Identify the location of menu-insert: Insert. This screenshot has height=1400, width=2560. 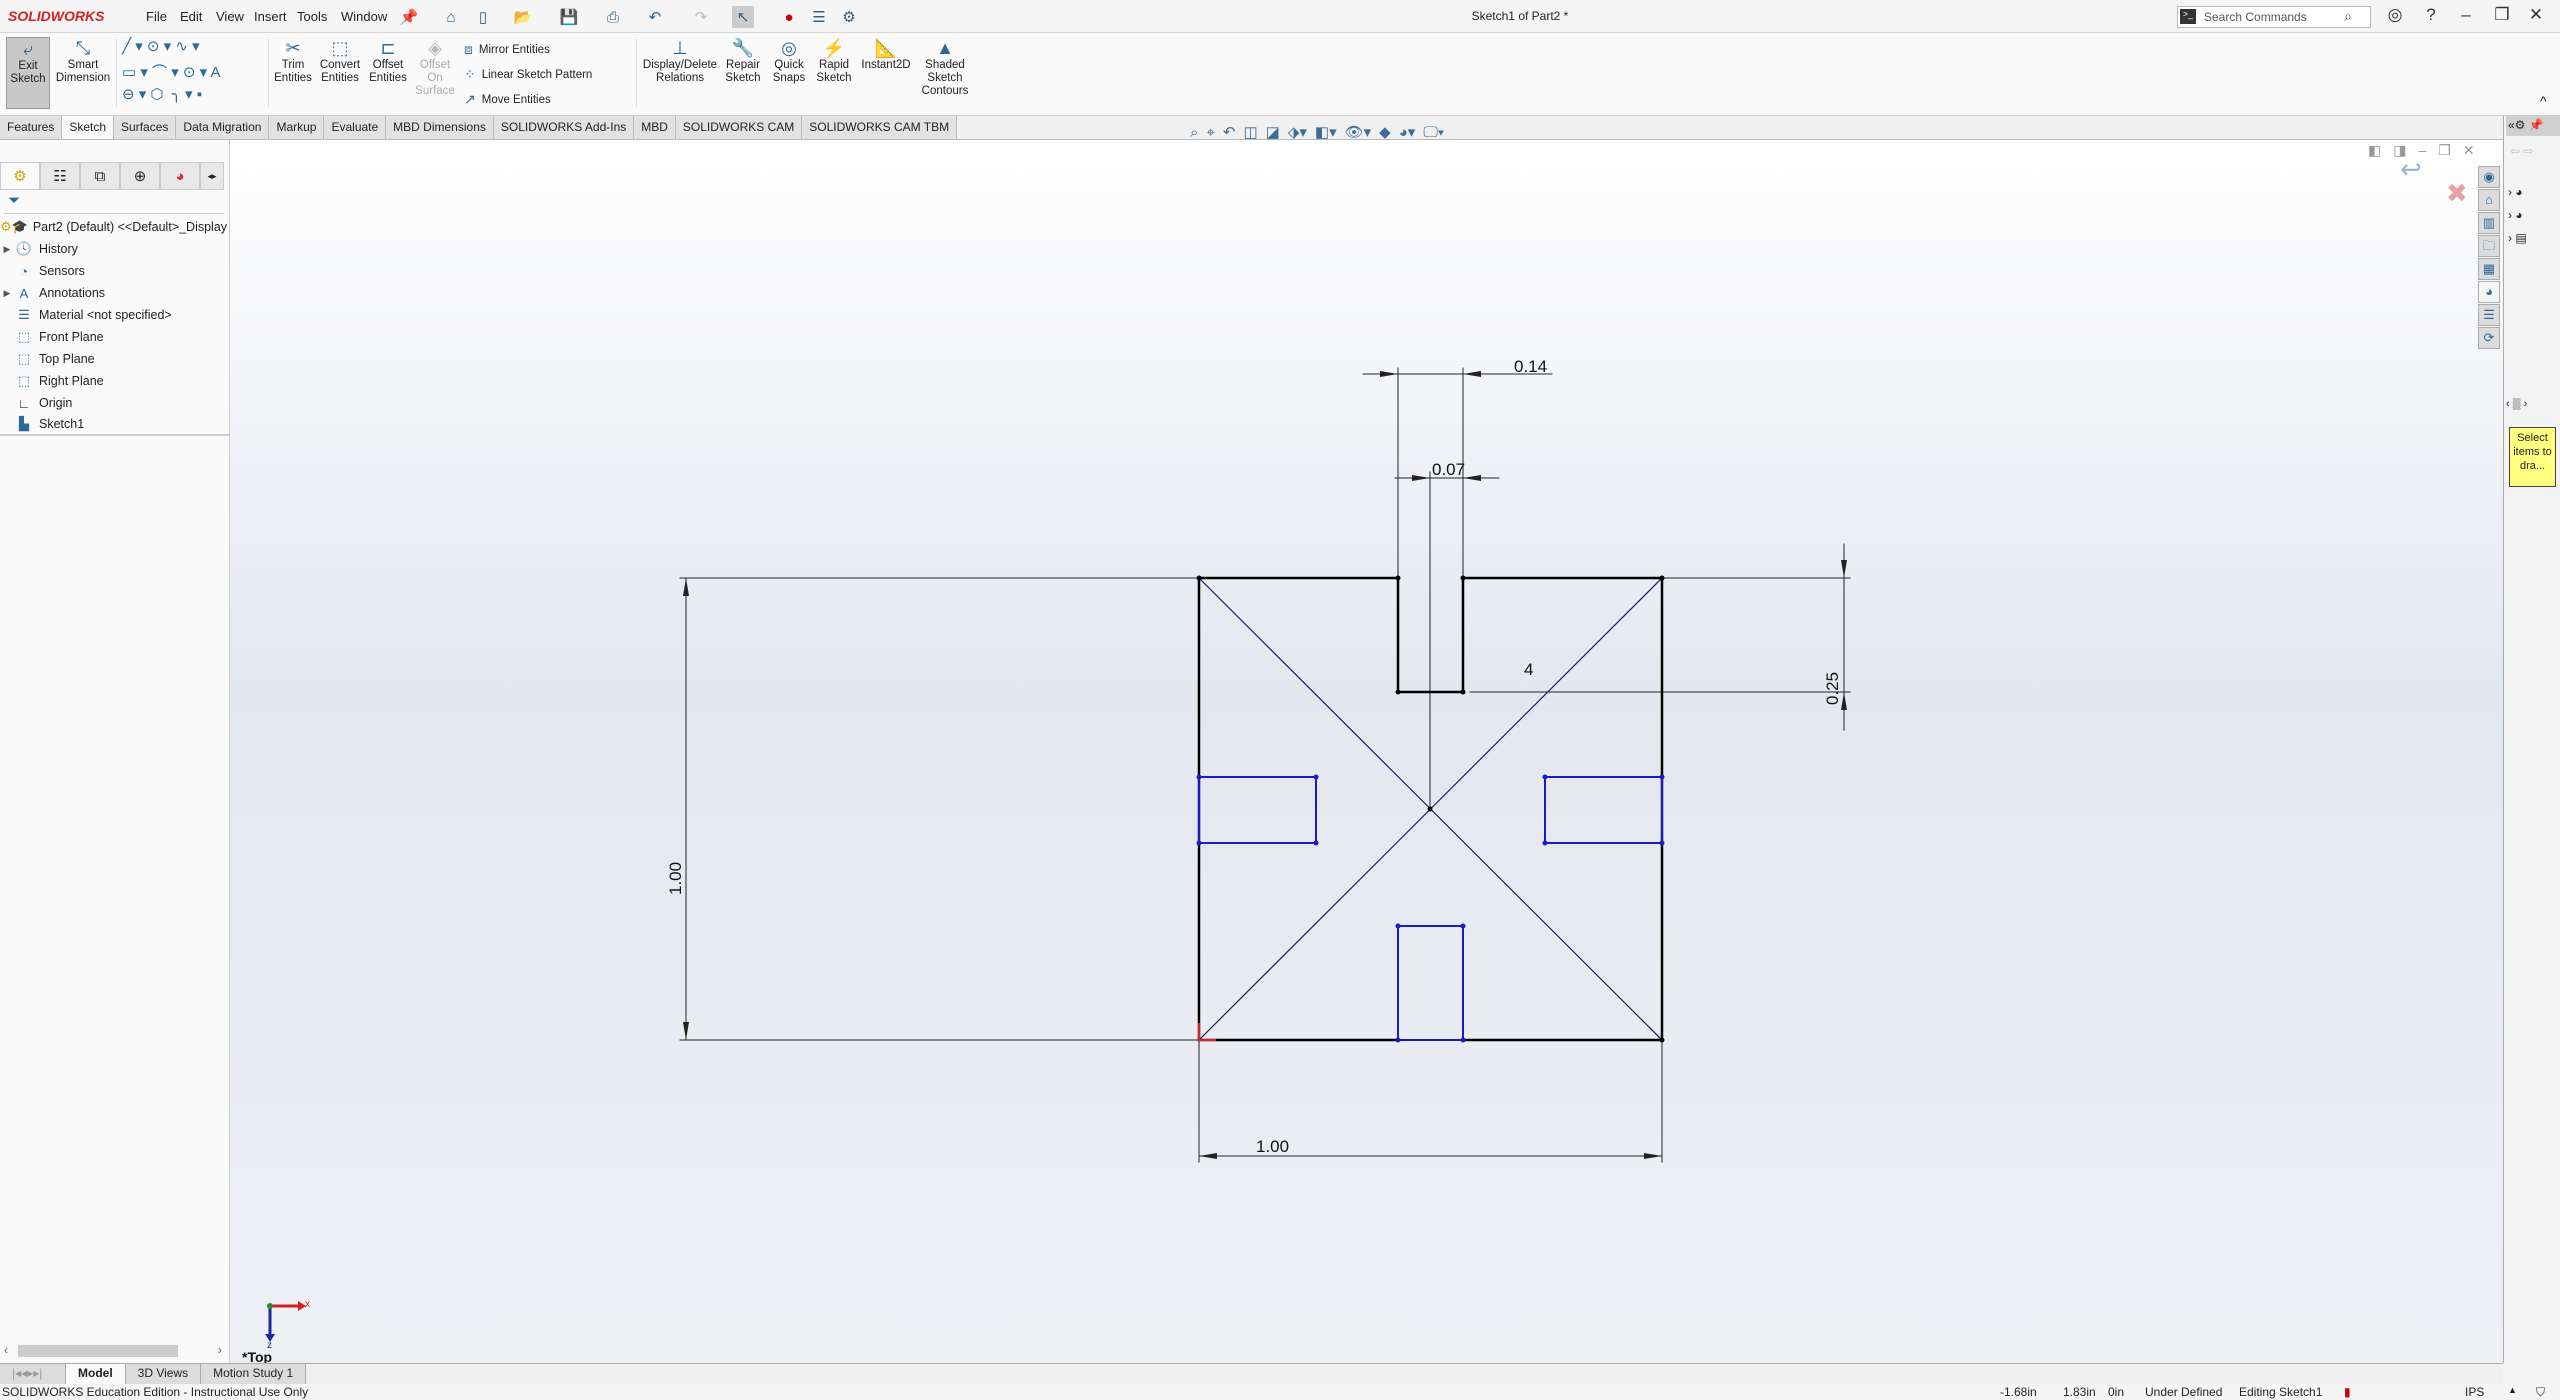
(270, 16).